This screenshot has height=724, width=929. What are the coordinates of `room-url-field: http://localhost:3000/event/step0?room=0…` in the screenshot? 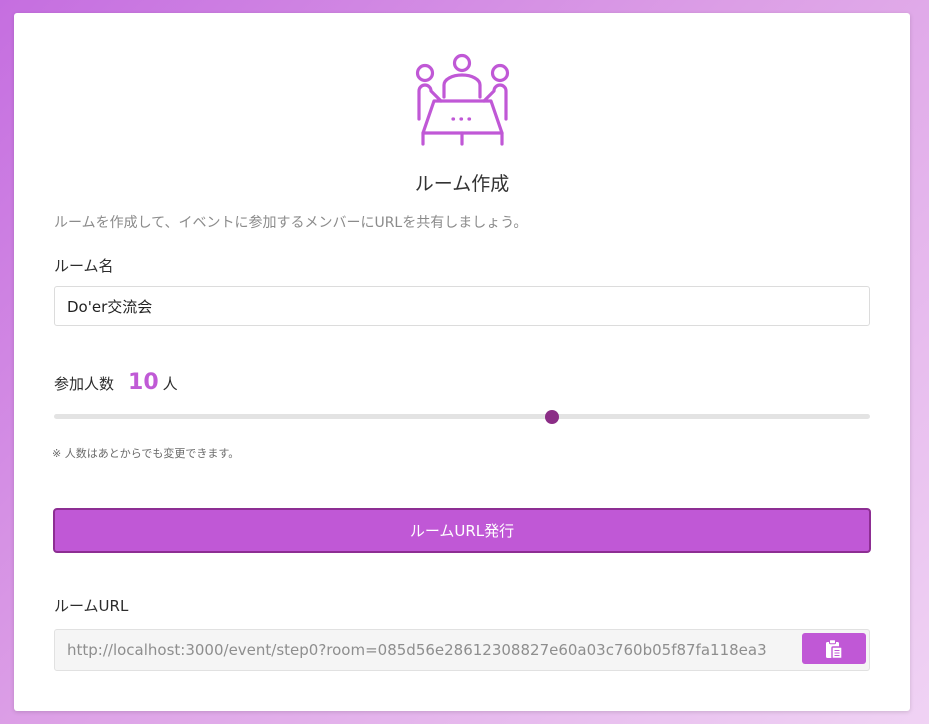 It's located at (462, 650).